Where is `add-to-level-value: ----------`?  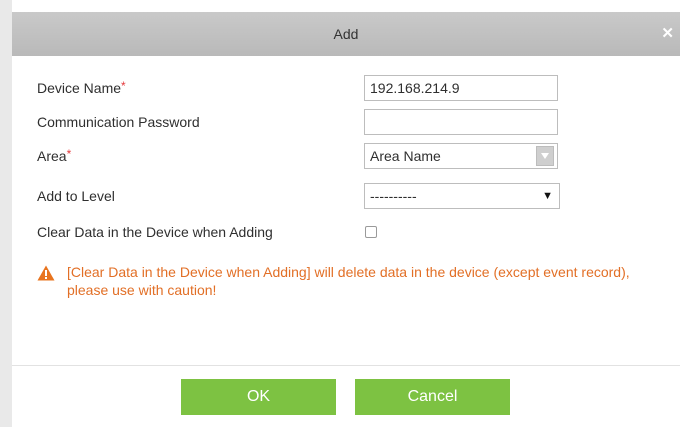
add-to-level-value: ---------- is located at coordinates (393, 196).